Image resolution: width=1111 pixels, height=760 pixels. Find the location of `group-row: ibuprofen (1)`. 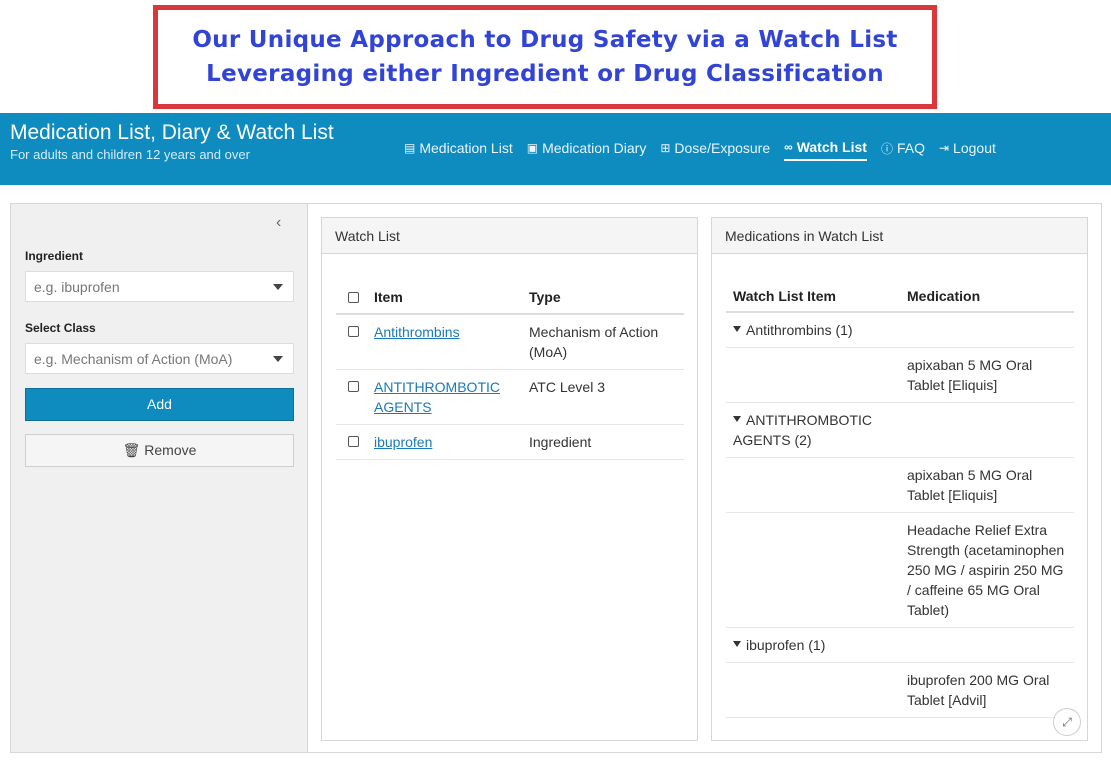

group-row: ibuprofen (1) is located at coordinates (900, 645).